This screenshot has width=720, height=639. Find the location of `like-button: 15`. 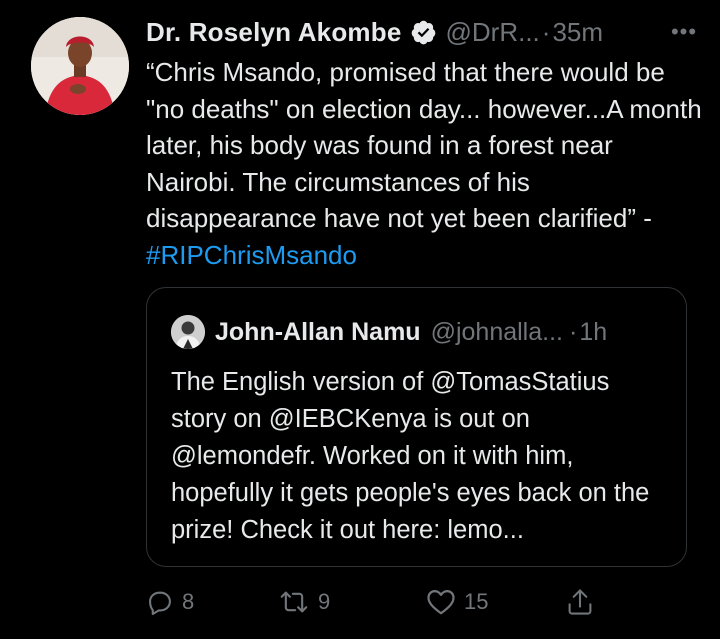

like-button: 15 is located at coordinates (457, 602).